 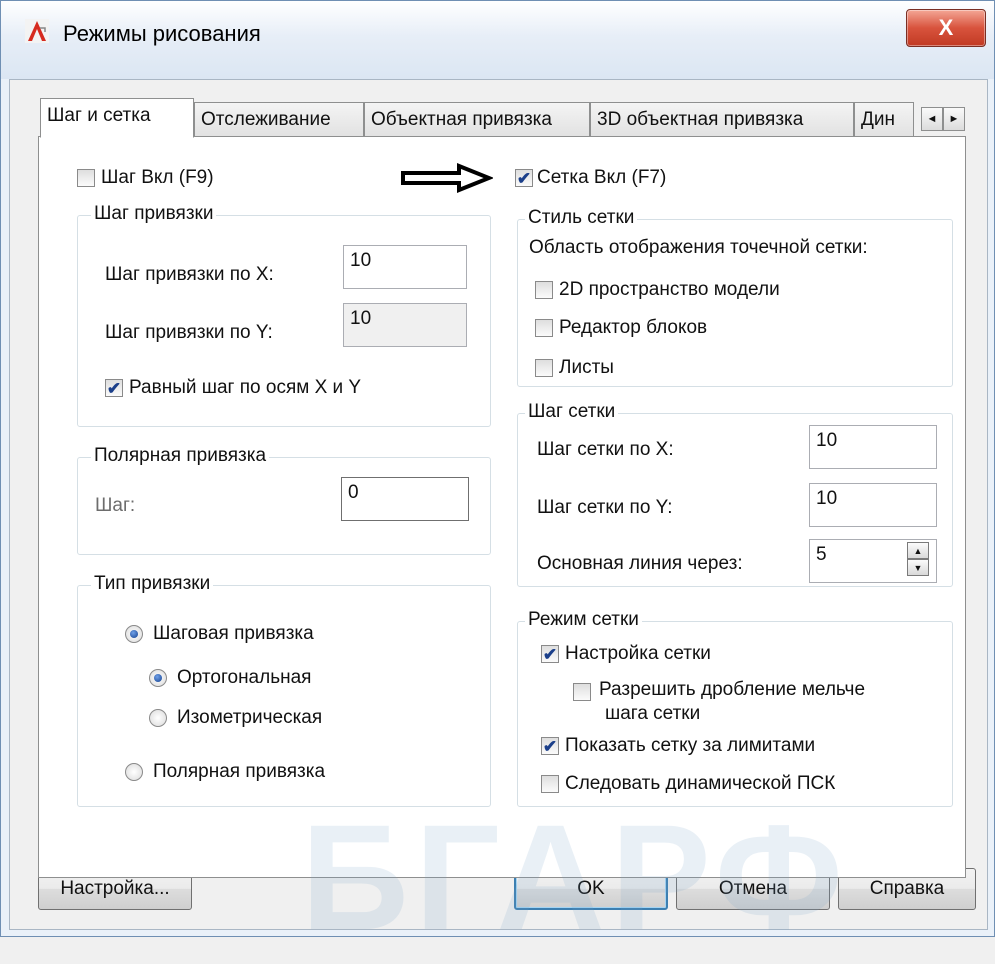 I want to click on rectangular-snap-radio, so click(x=158, y=678).